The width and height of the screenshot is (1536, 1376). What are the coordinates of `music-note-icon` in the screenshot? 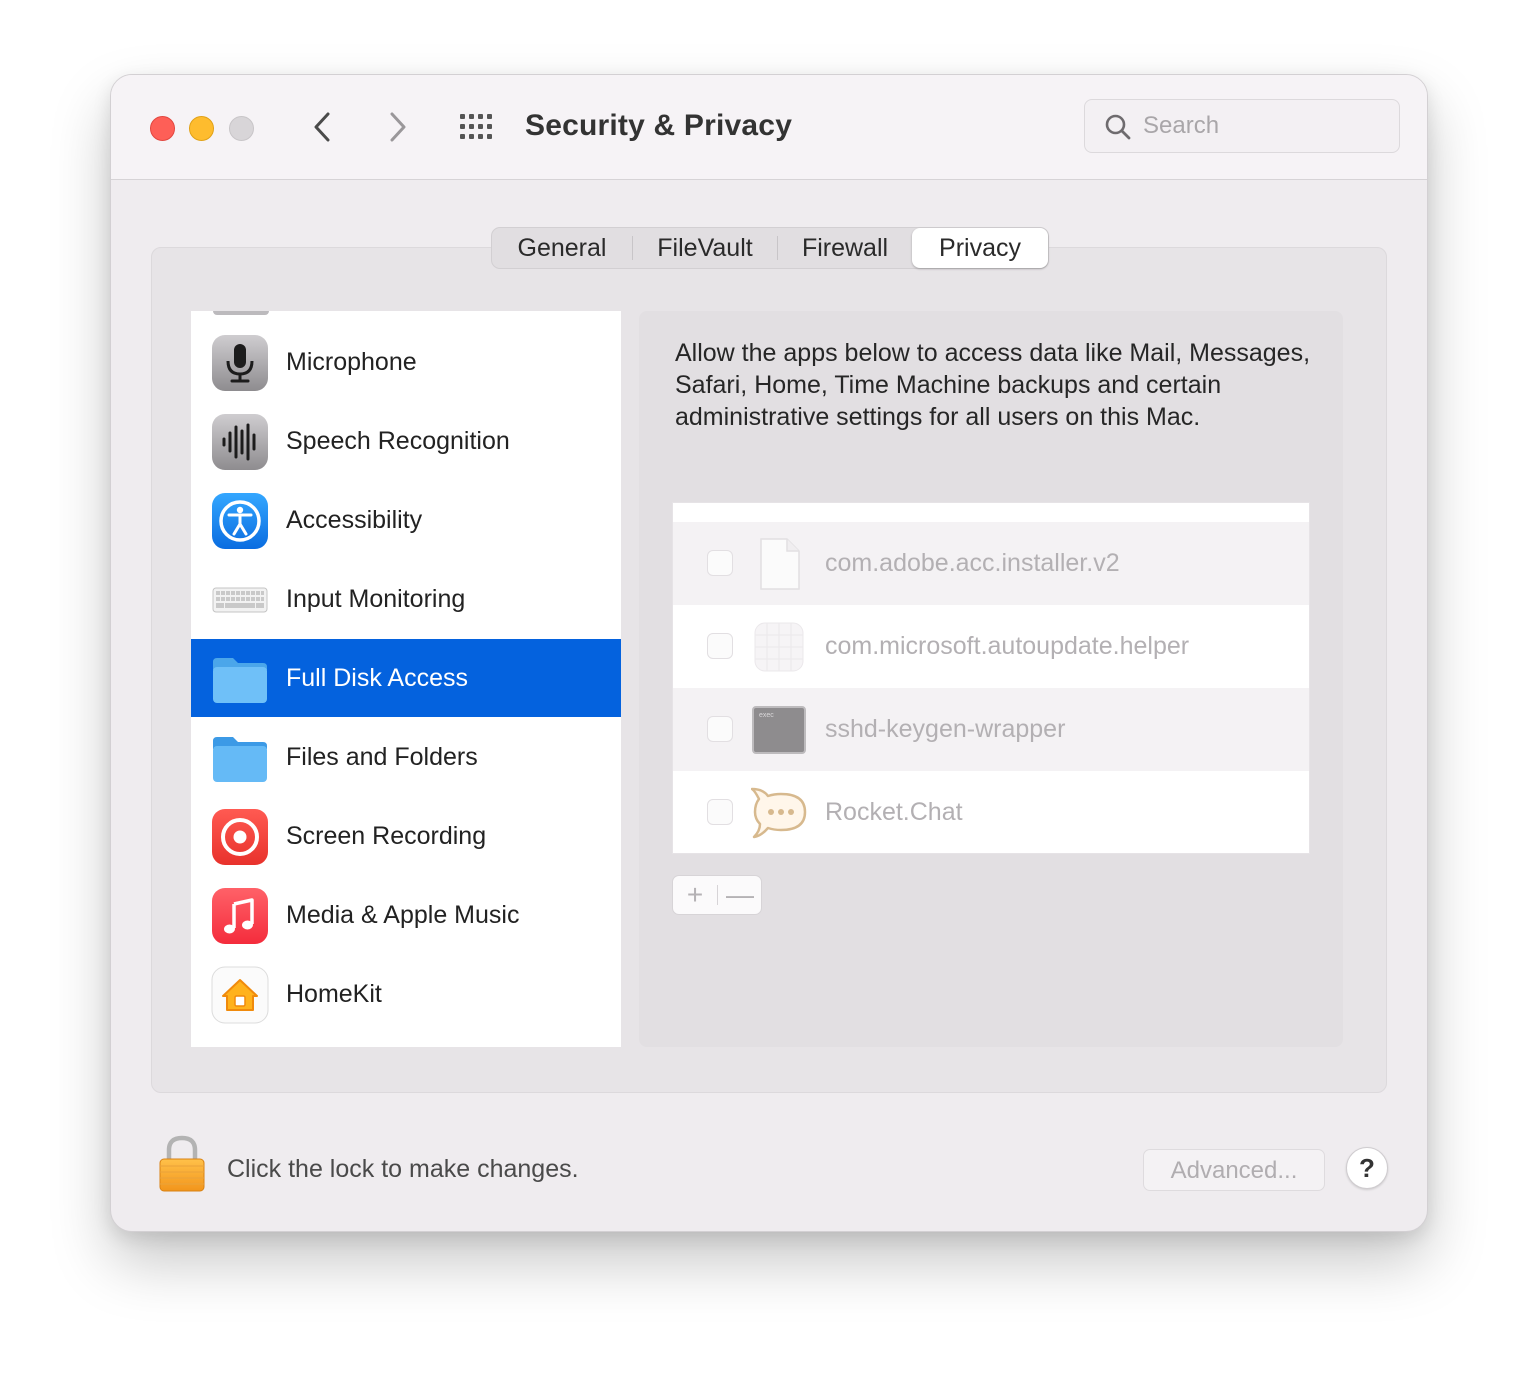 It's located at (240, 916).